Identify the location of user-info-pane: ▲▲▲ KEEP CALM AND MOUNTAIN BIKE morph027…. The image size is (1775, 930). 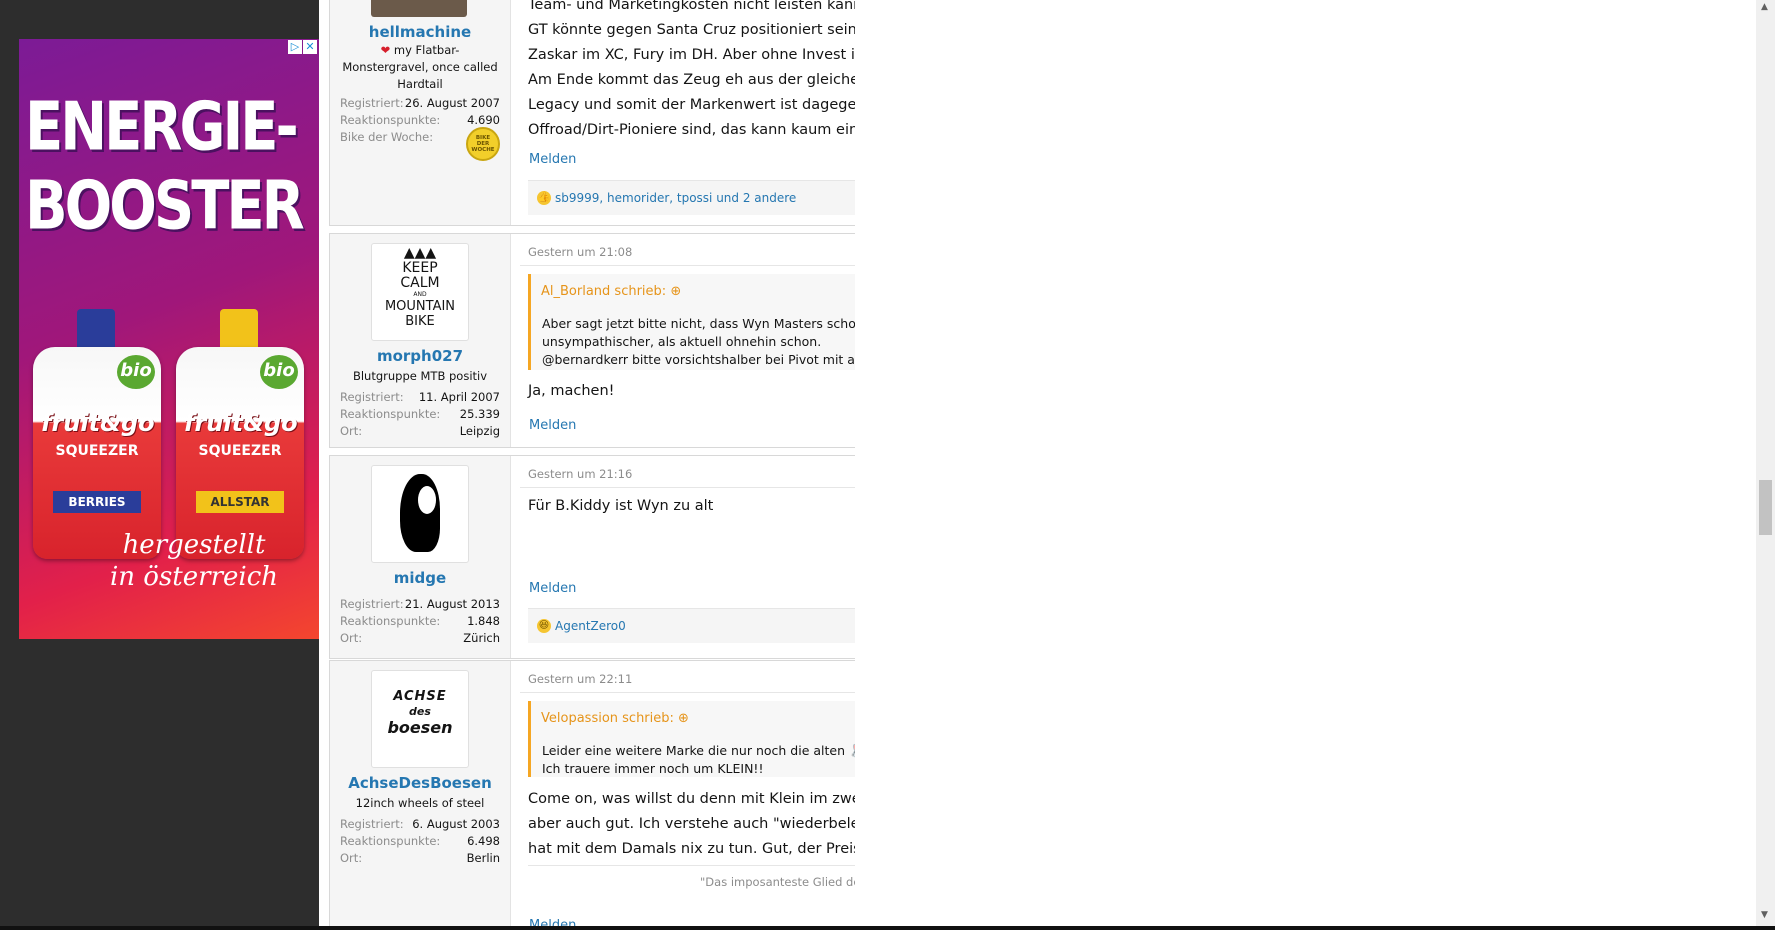
(420, 340).